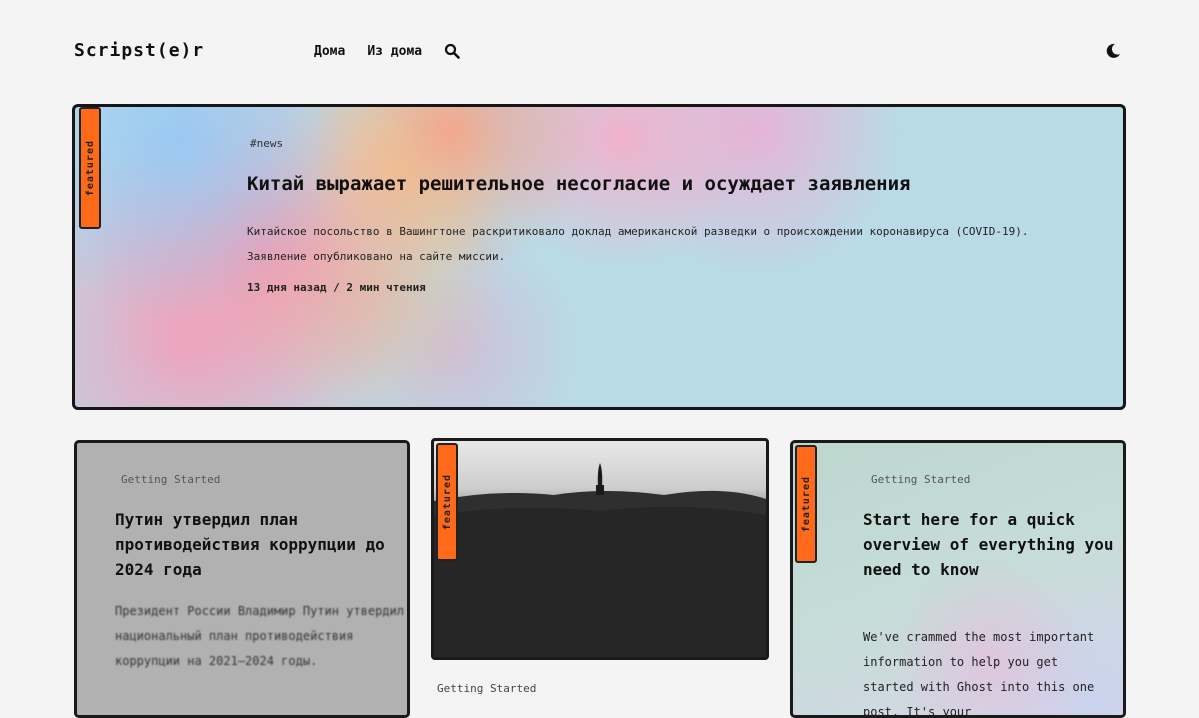  Describe the element at coordinates (266, 143) in the screenshot. I see `hero-post-tag: #news` at that location.